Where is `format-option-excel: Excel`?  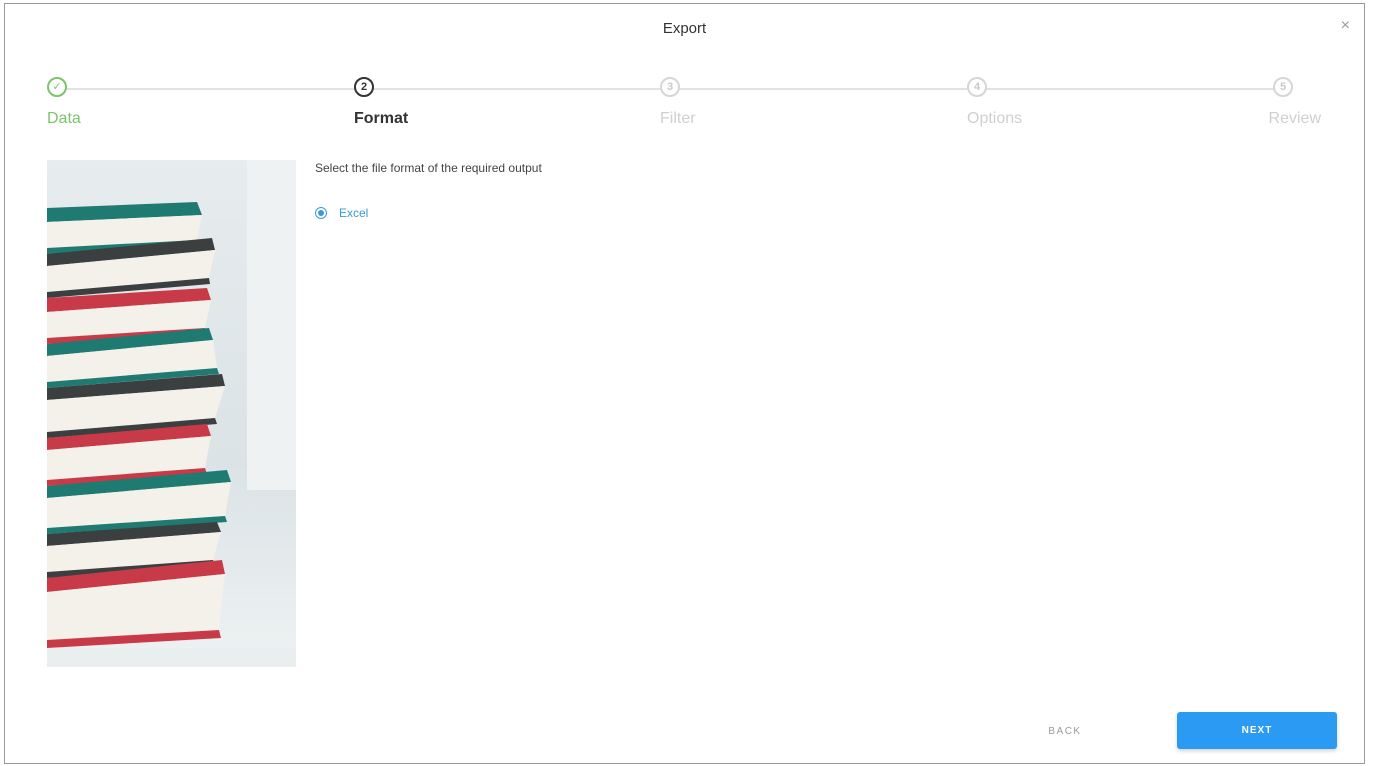
format-option-excel: Excel is located at coordinates (341, 213).